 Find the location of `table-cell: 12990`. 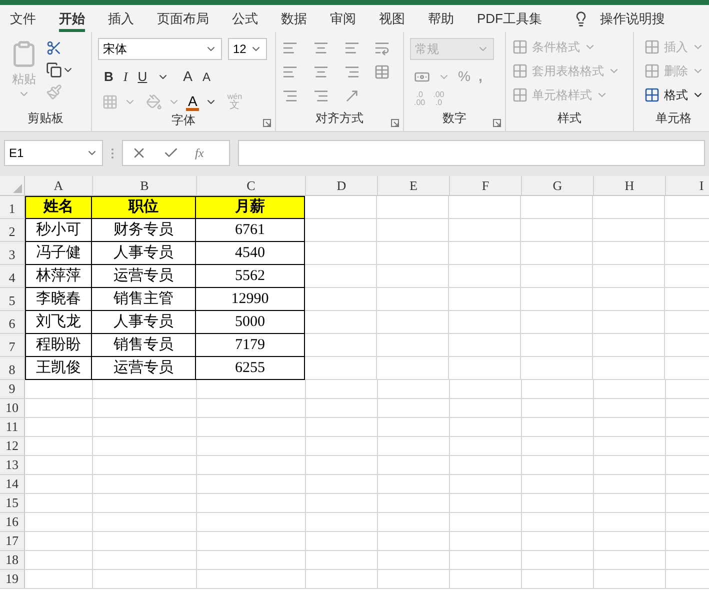

table-cell: 12990 is located at coordinates (250, 299).